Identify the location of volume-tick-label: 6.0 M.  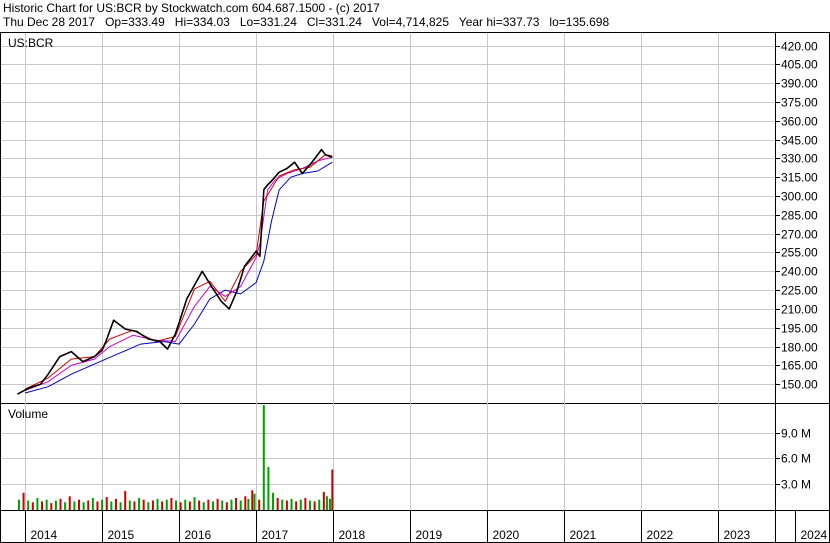
(796, 459).